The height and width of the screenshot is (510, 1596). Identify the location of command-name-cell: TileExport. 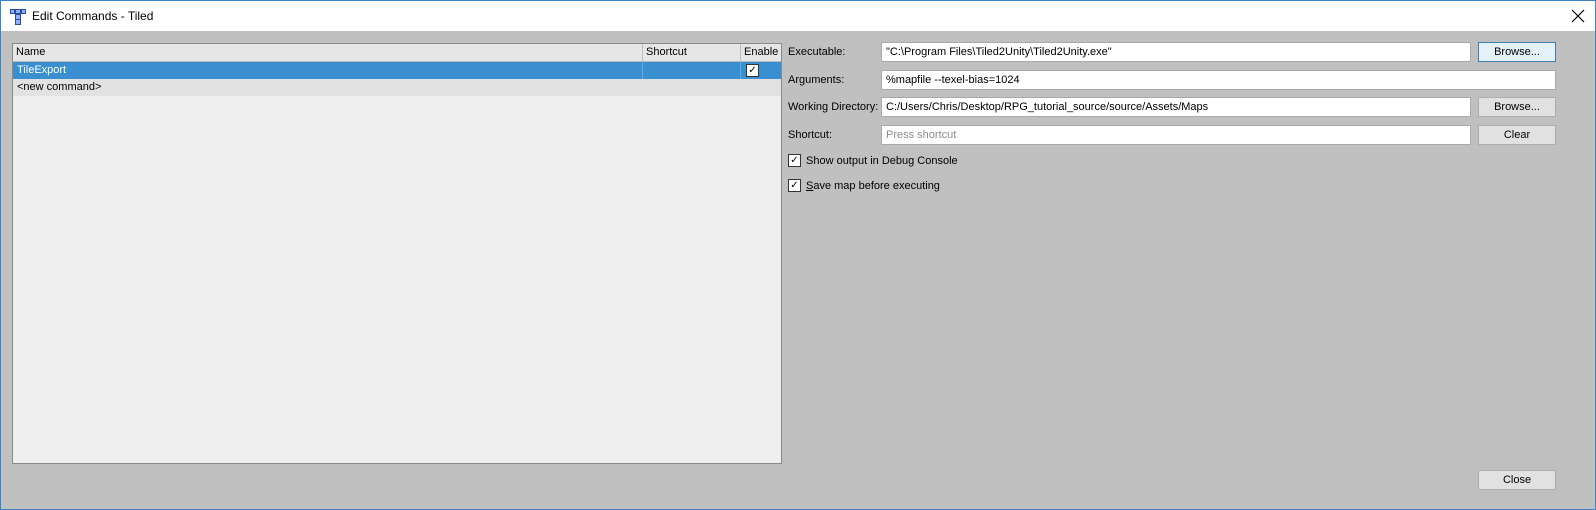
(328, 70).